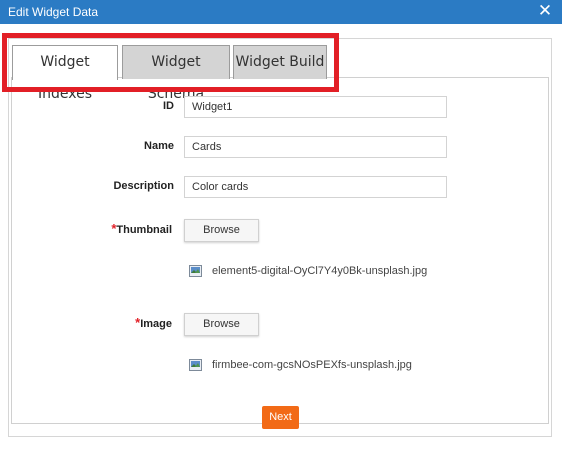 Image resolution: width=562 pixels, height=466 pixels. What do you see at coordinates (143, 186) in the screenshot?
I see `description-label: Description` at bounding box center [143, 186].